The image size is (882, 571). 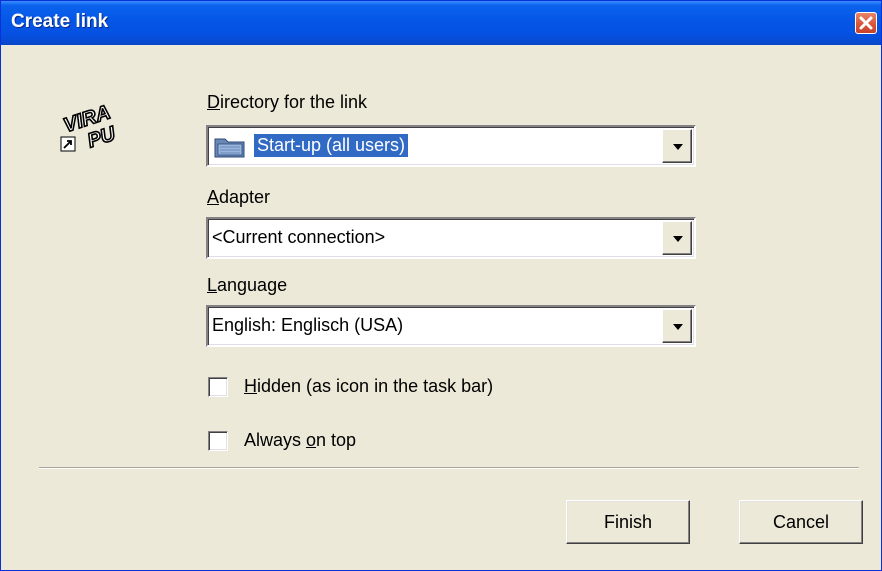 I want to click on always-on-top-checkbox, so click(x=218, y=441).